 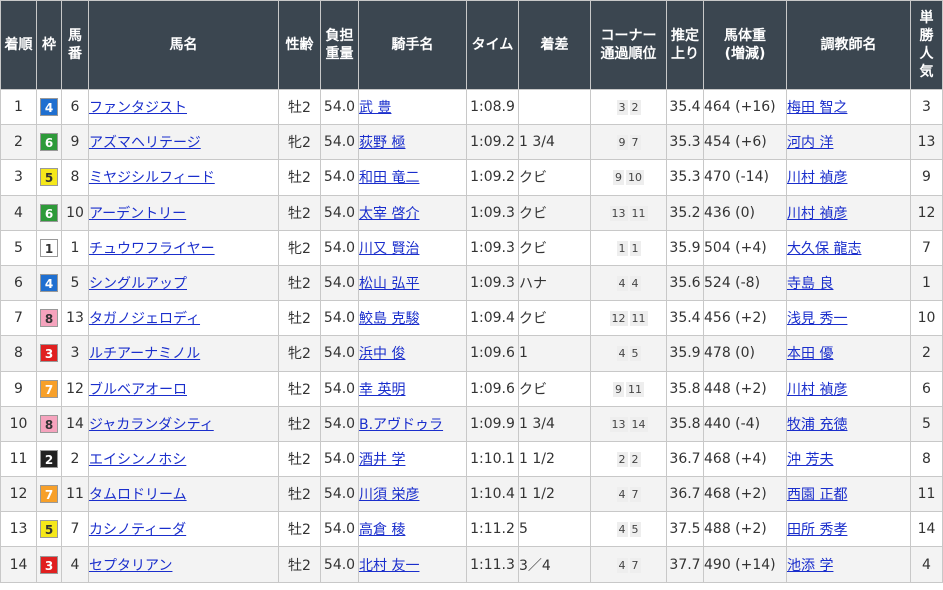 I want to click on trainer-name-link: 西園 正都, so click(x=817, y=495).